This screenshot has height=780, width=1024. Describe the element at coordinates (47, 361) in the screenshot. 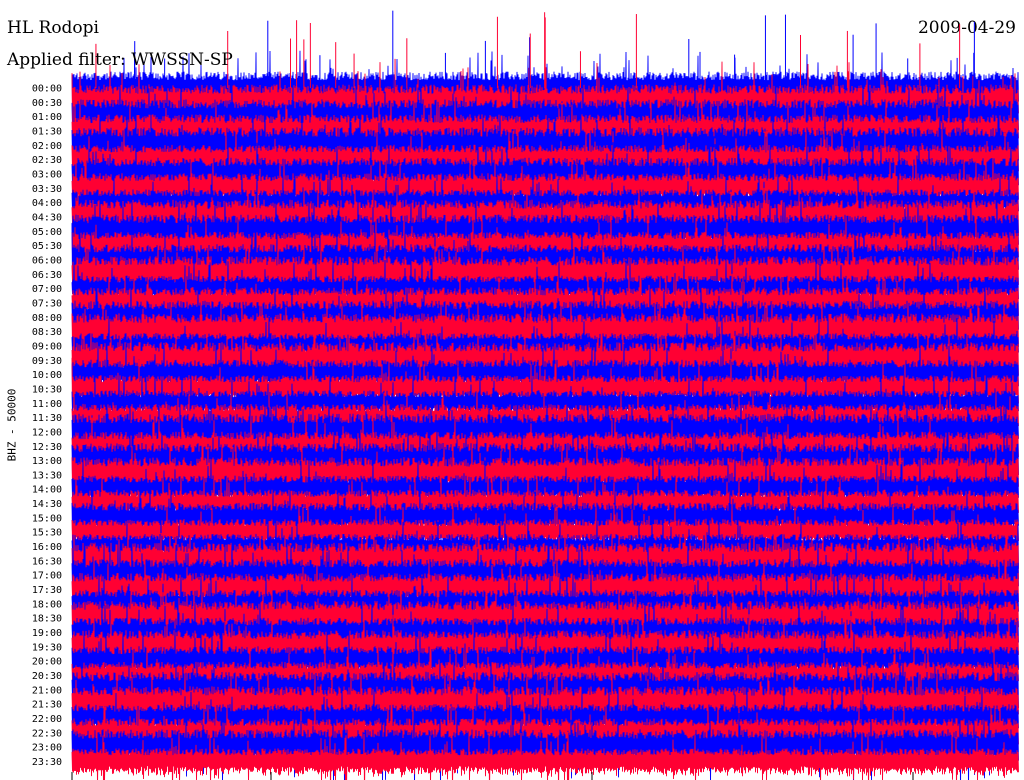

I see `row-time-label: 09:30` at that location.